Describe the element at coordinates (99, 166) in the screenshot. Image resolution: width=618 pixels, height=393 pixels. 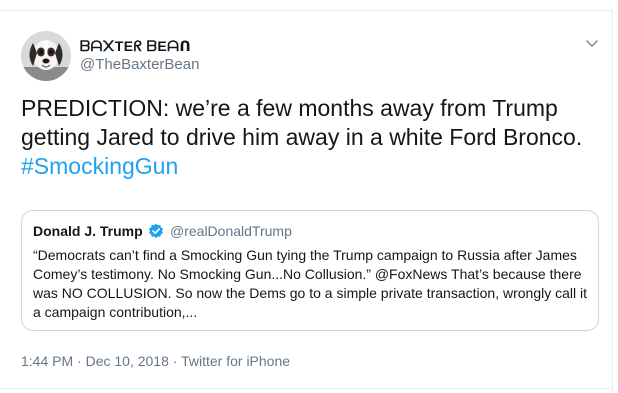
I see `hashtag-link: #SmockingGun` at that location.